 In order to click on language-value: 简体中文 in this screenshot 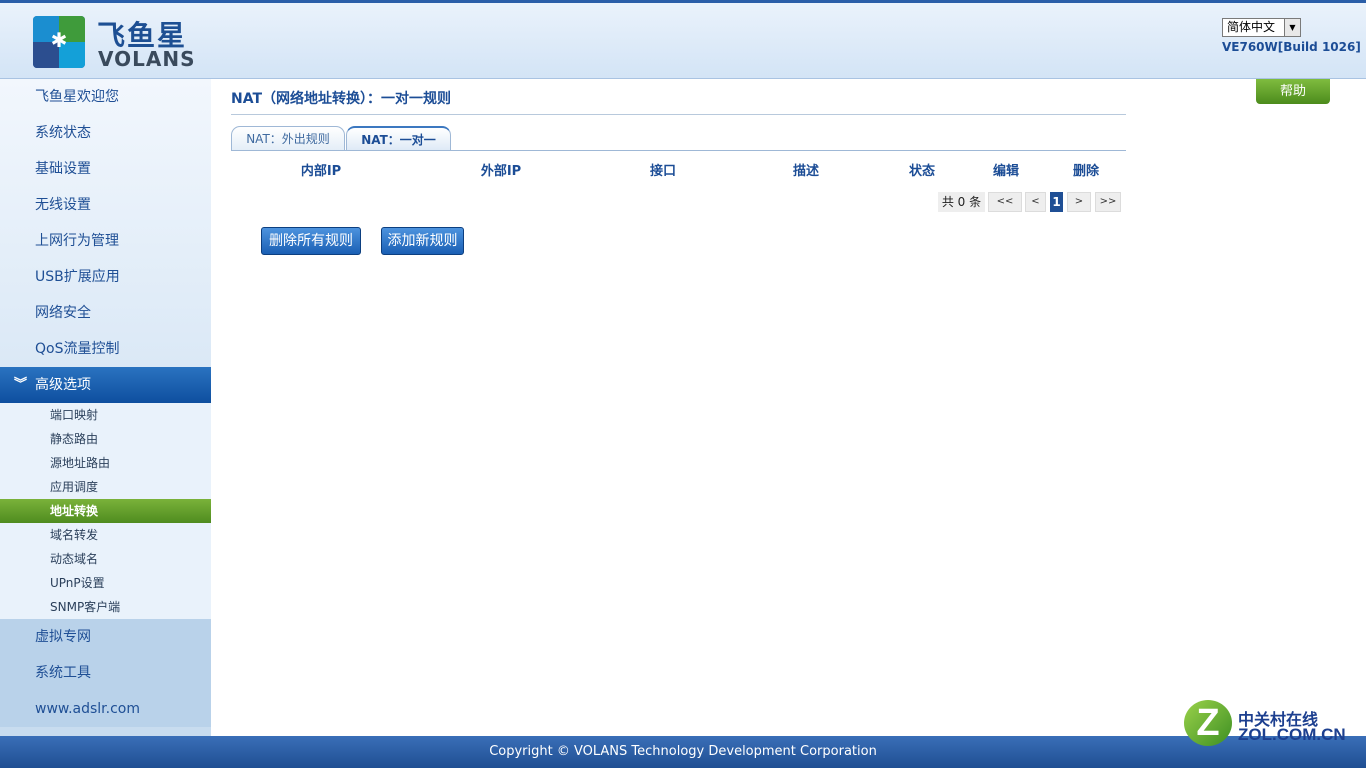, I will do `click(1251, 27)`.